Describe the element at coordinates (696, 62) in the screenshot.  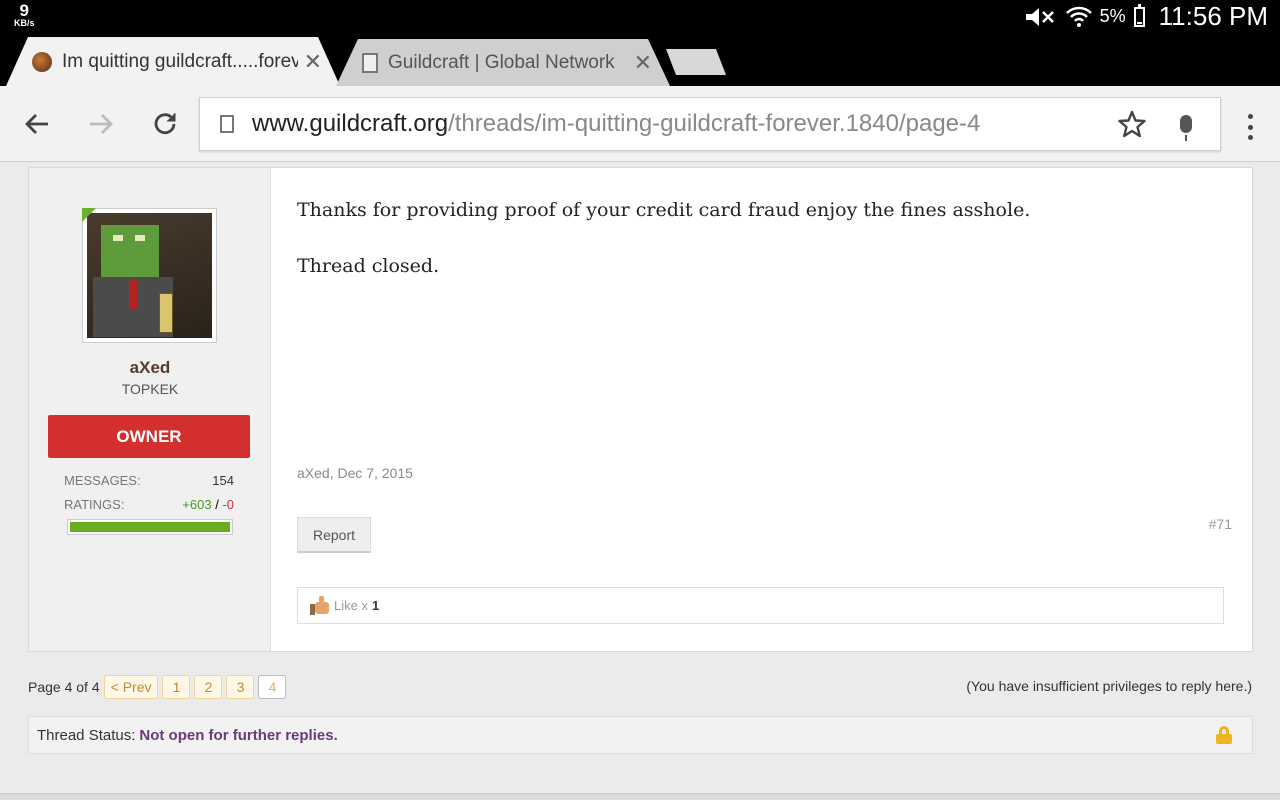
I see `new-tab-button` at that location.